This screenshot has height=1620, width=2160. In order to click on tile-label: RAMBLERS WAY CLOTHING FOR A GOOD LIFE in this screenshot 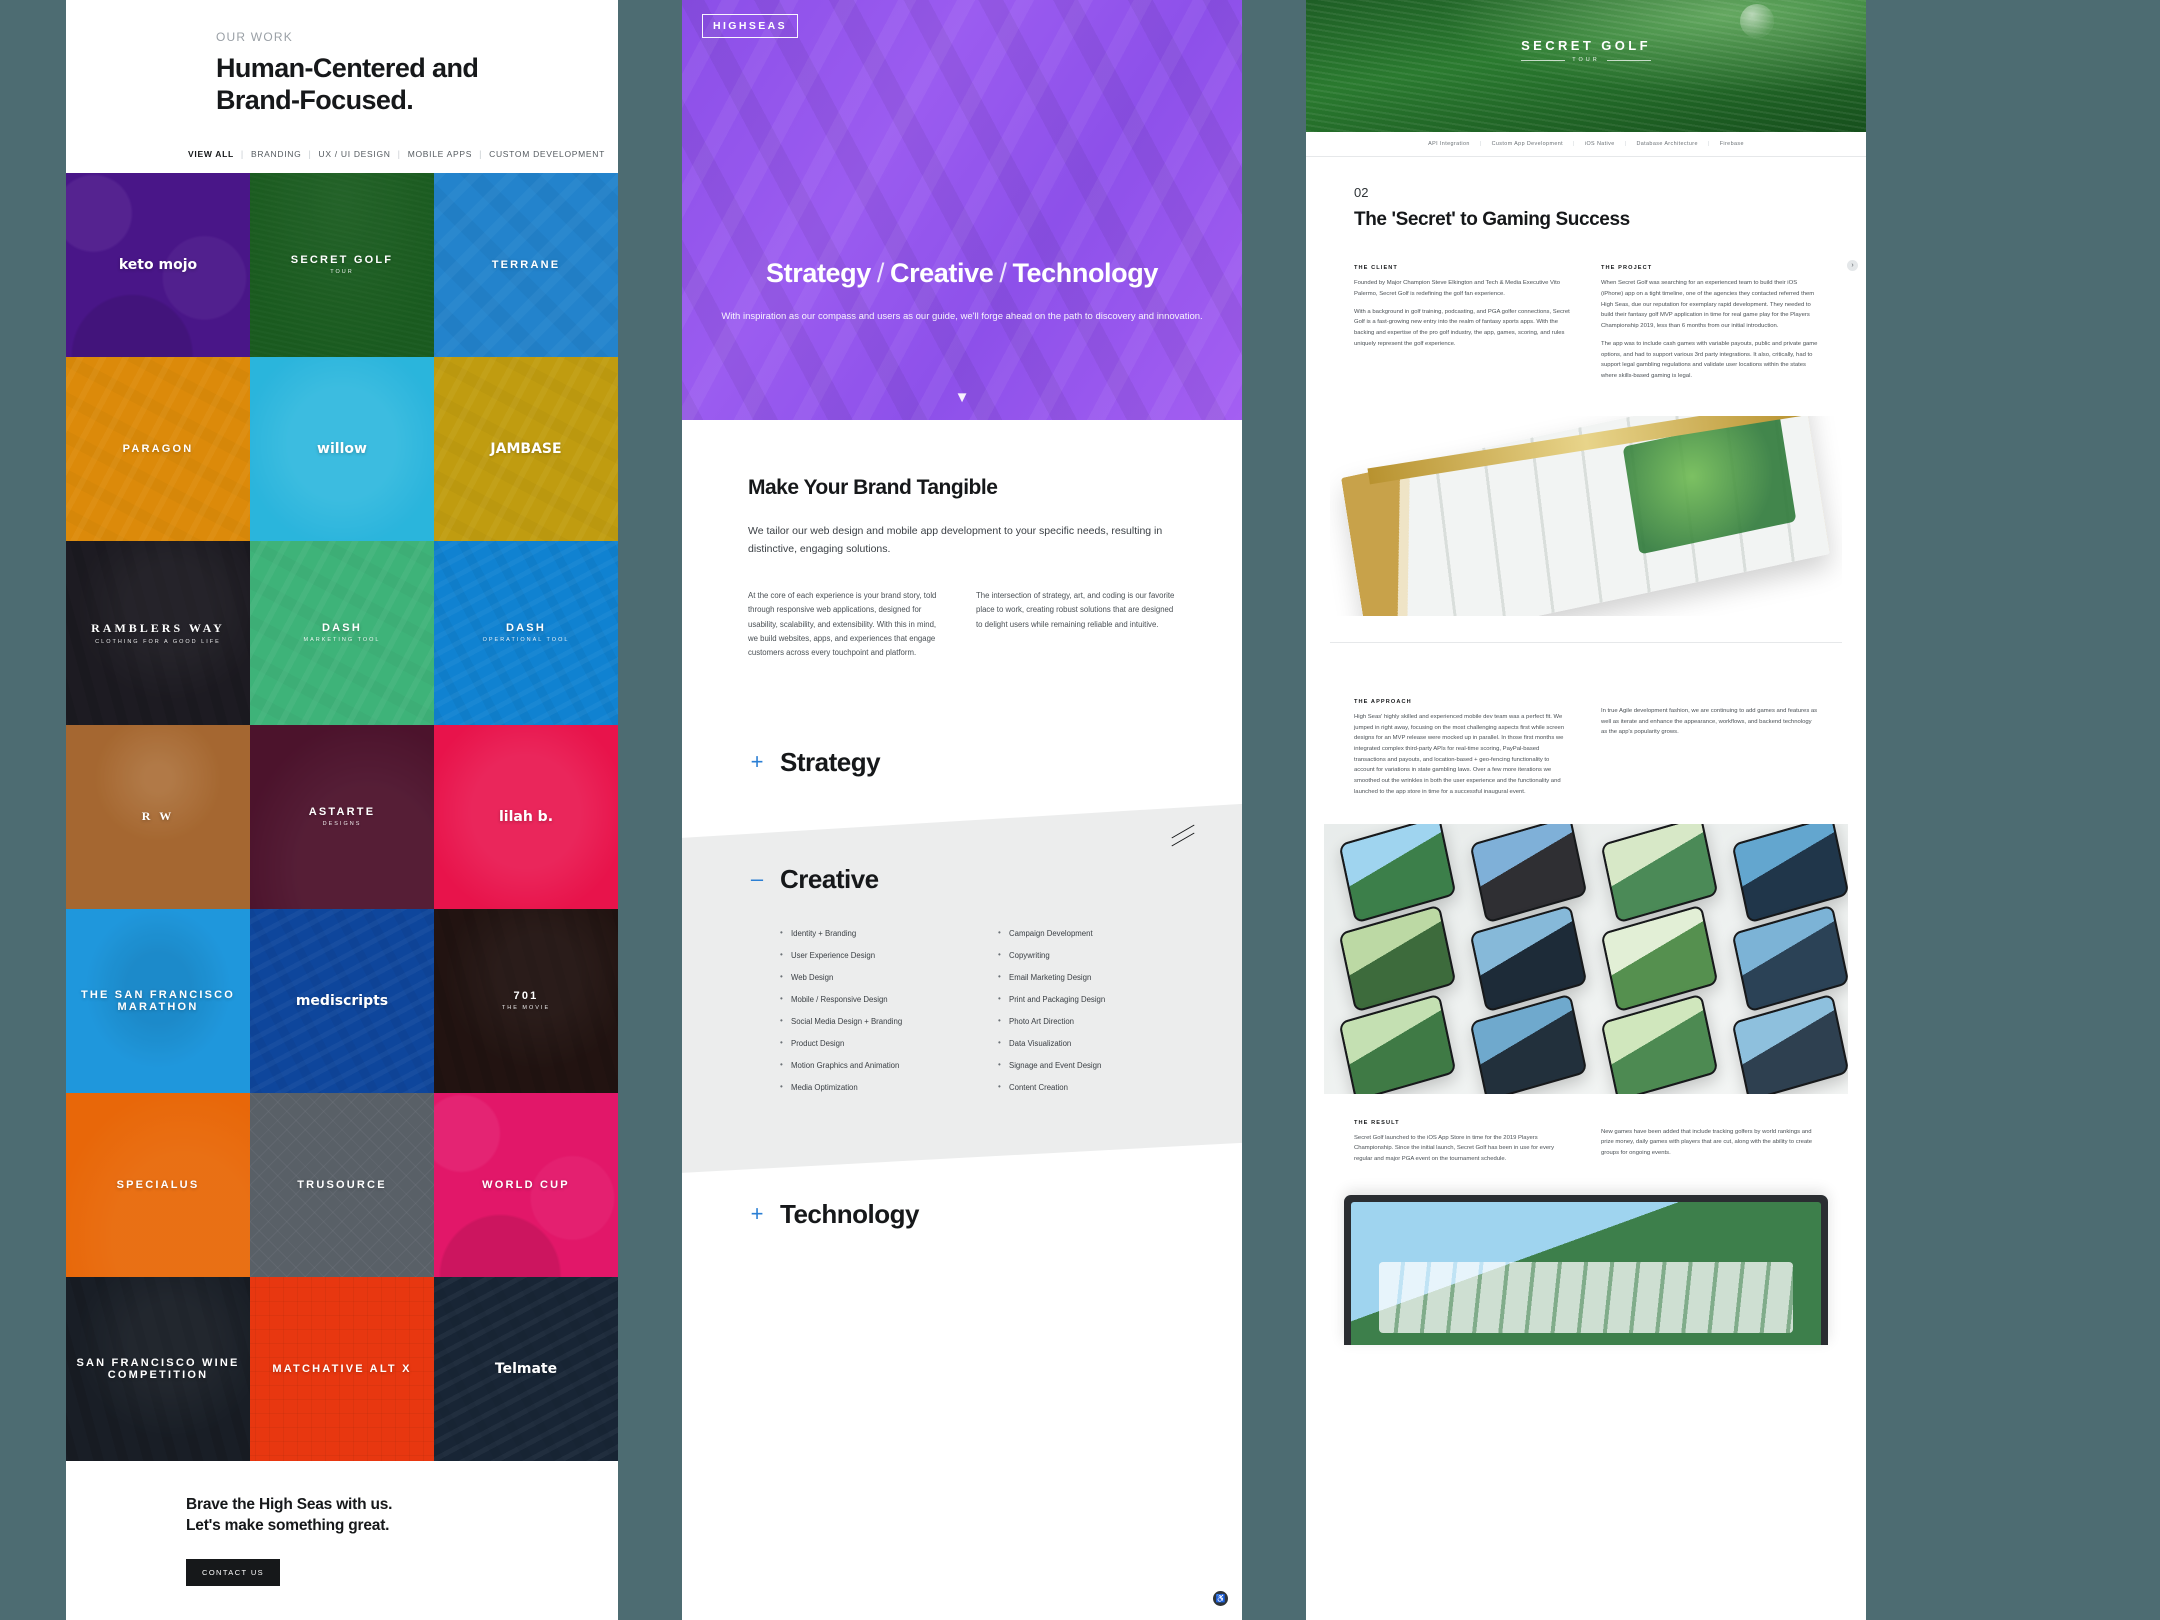, I will do `click(158, 633)`.